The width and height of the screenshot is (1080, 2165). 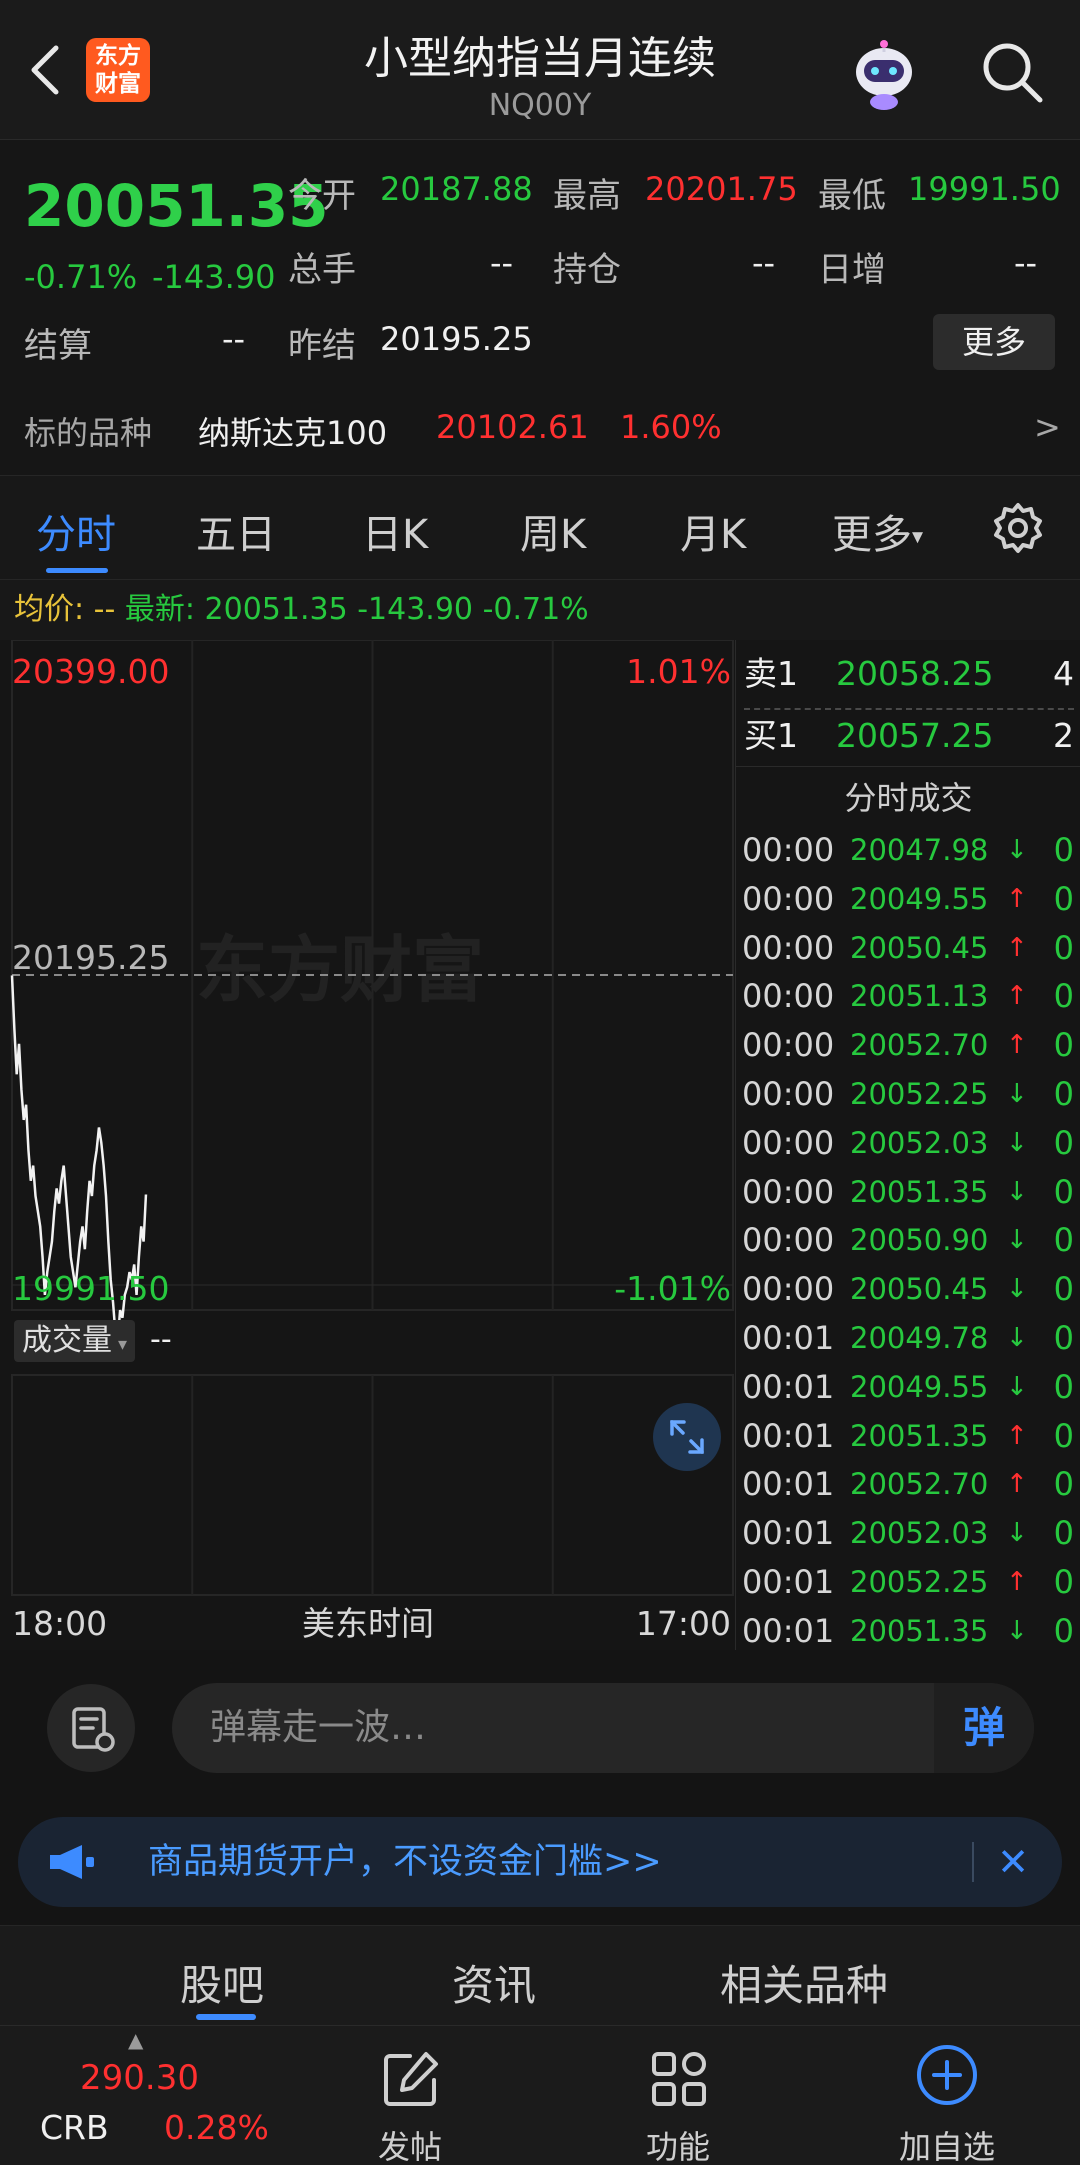 I want to click on danmu-input-field: 弹幕走一波… 弹, so click(x=603, y=1728).